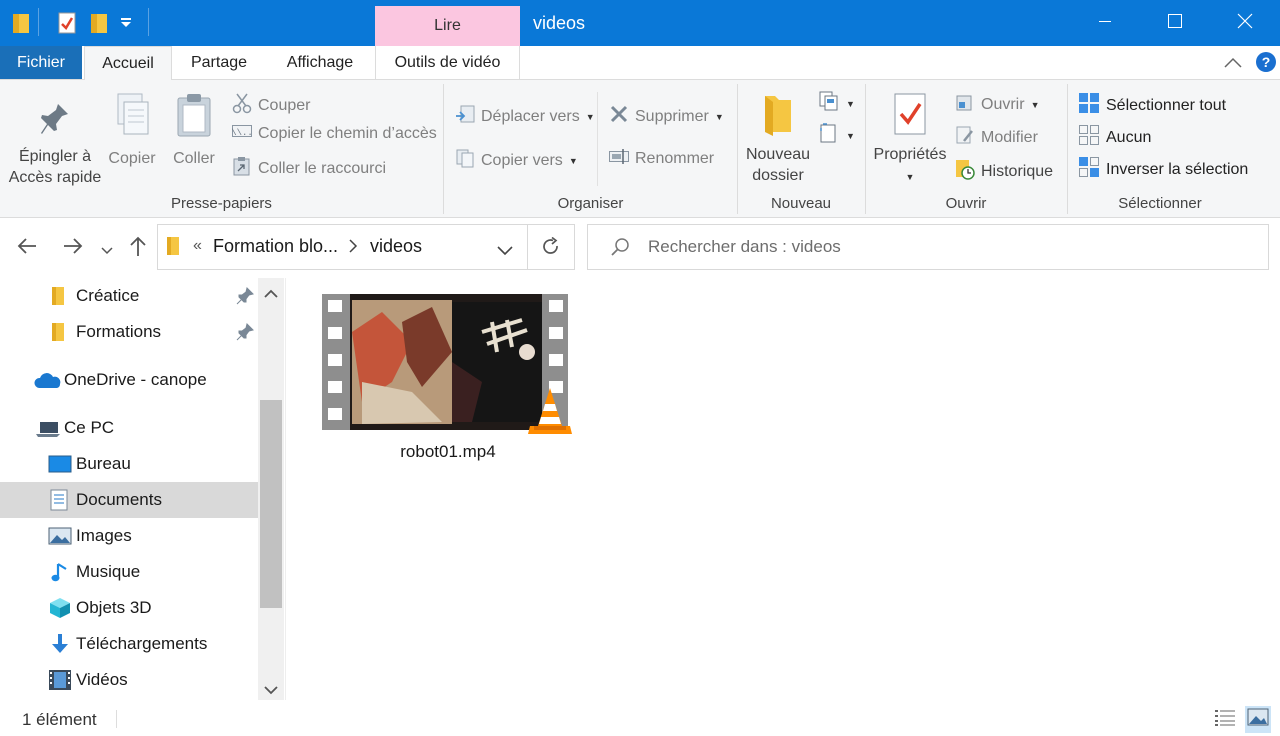 Image resolution: width=1280 pixels, height=736 pixels. What do you see at coordinates (129, 380) in the screenshot?
I see `nav-item-onedrive: OneDrive - canope` at bounding box center [129, 380].